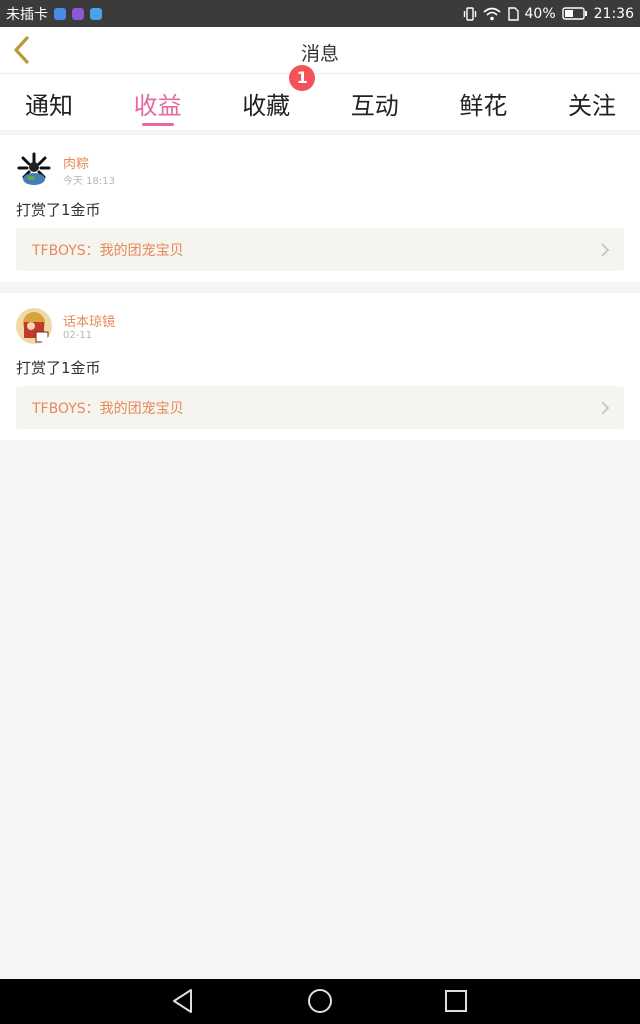 The image size is (640, 1024). Describe the element at coordinates (27, 14) in the screenshot. I see `carrier-label: 未插卡` at that location.